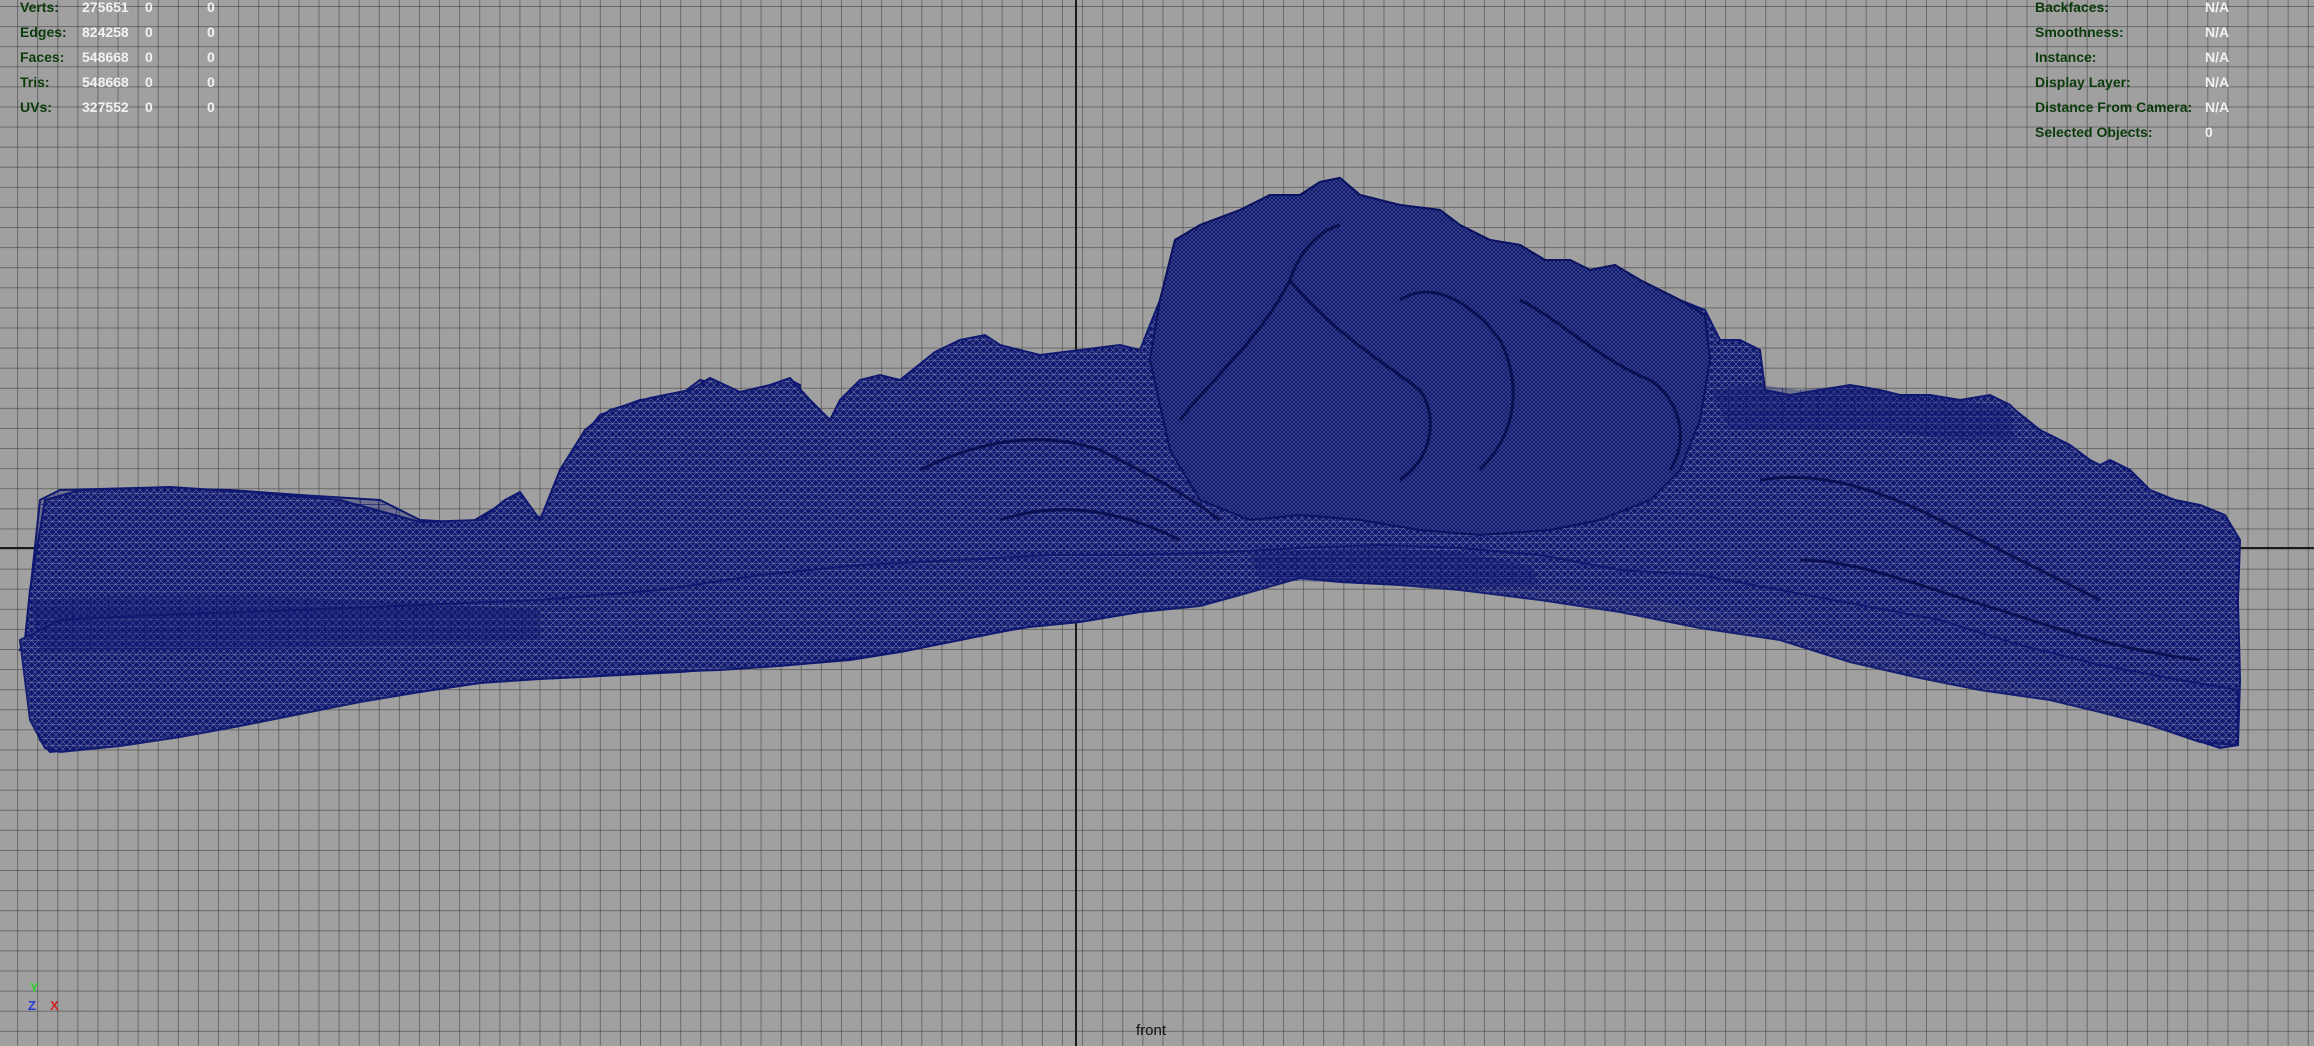 Image resolution: width=2314 pixels, height=1046 pixels. Describe the element at coordinates (36, 107) in the screenshot. I see `stat-label: UVs:` at that location.